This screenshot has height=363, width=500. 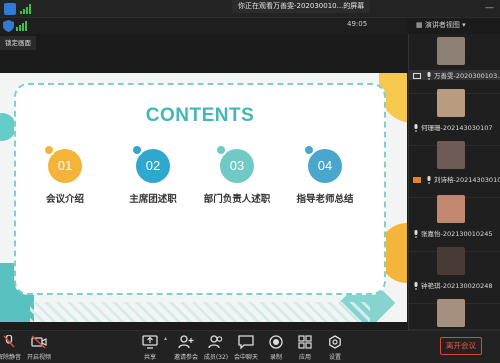 I want to click on participant-name-row: 钟艳琪-202130020248, so click(x=454, y=285).